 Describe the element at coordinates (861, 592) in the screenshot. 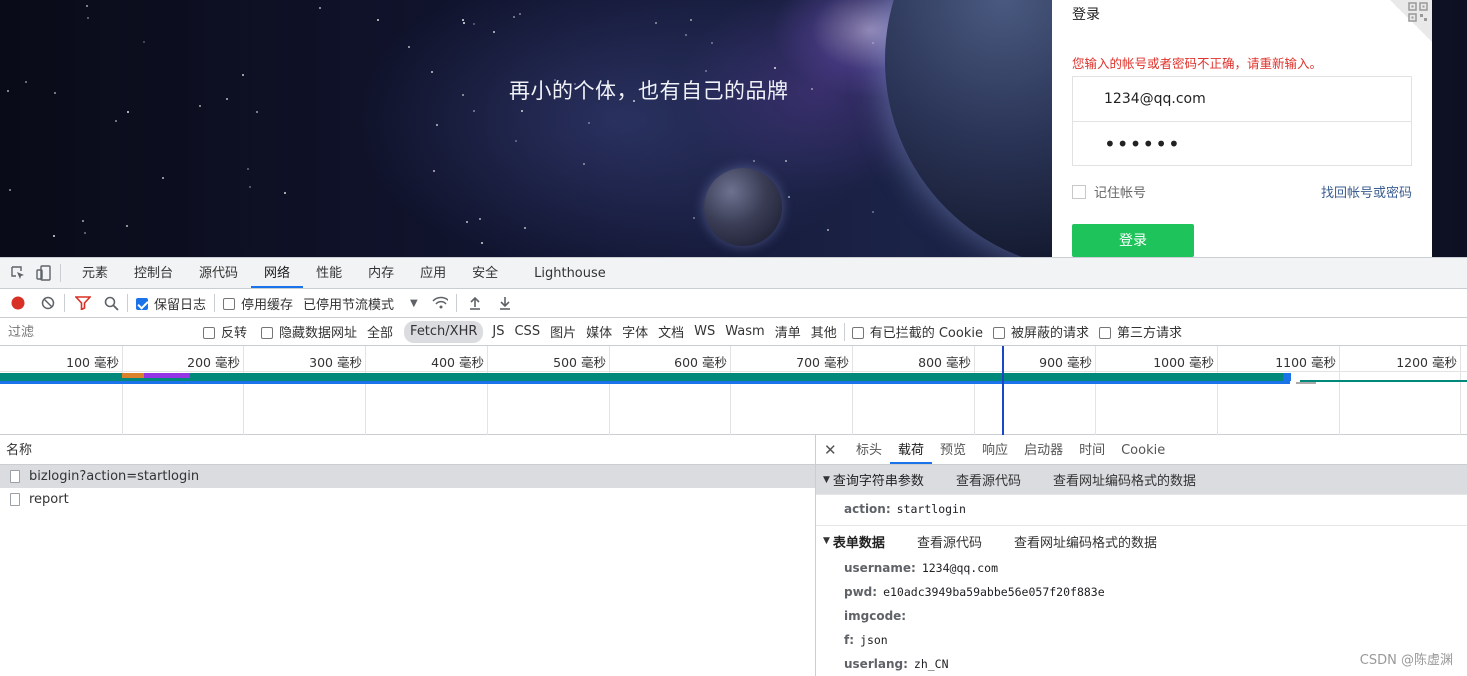

I see `param-key: pwd:` at that location.